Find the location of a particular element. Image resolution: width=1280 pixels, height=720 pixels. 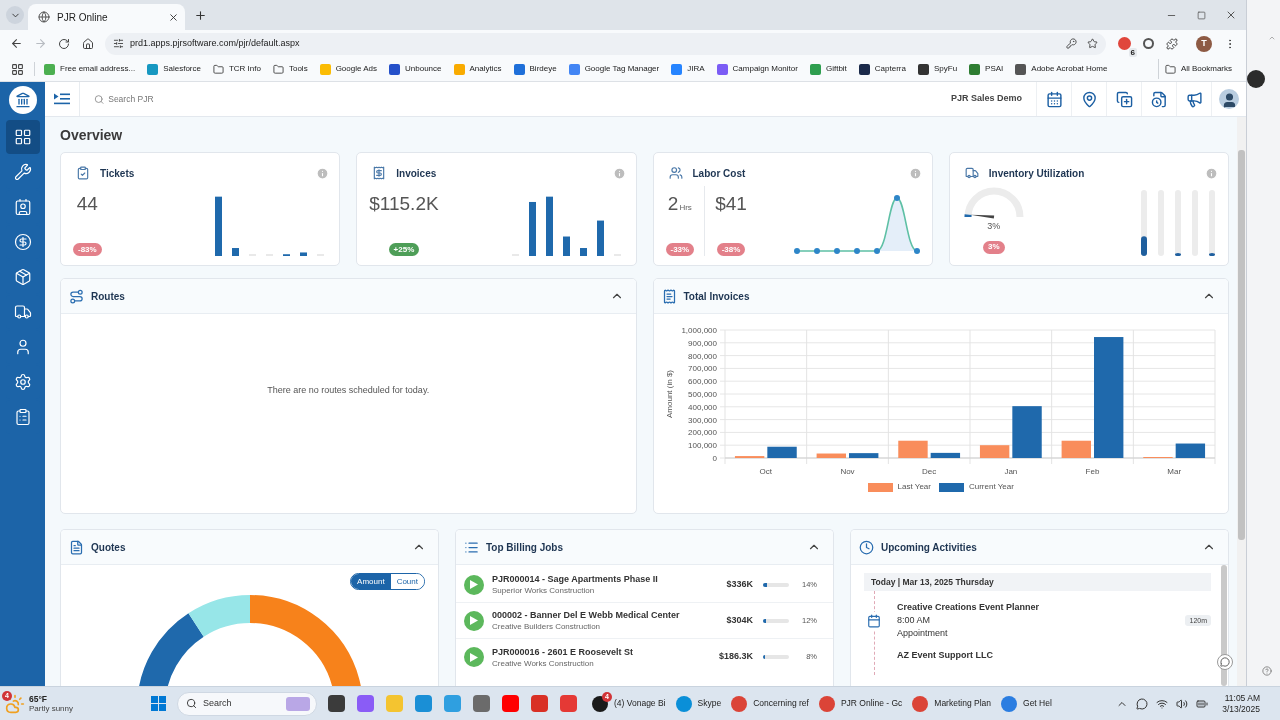

axis-tick-label: 600,000 is located at coordinates (702, 382).